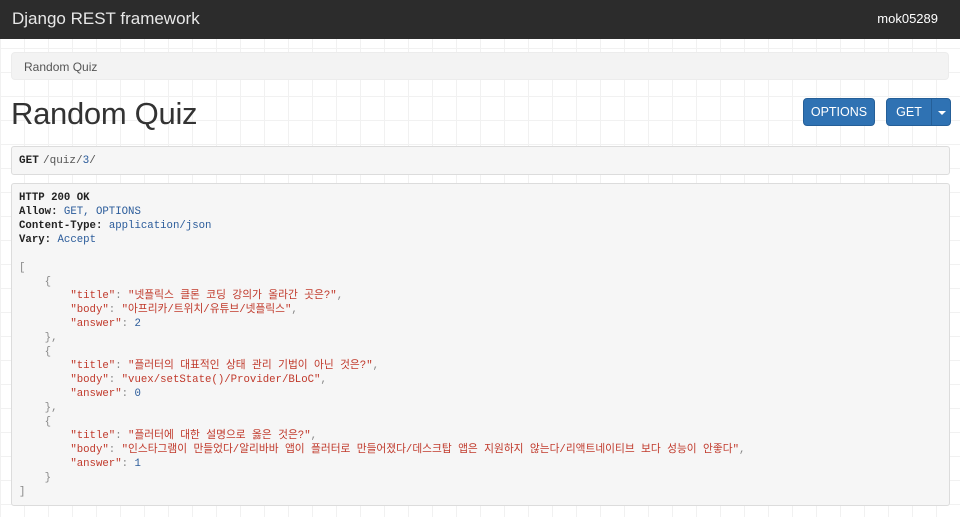  I want to click on header-name: Allow:, so click(38, 212).